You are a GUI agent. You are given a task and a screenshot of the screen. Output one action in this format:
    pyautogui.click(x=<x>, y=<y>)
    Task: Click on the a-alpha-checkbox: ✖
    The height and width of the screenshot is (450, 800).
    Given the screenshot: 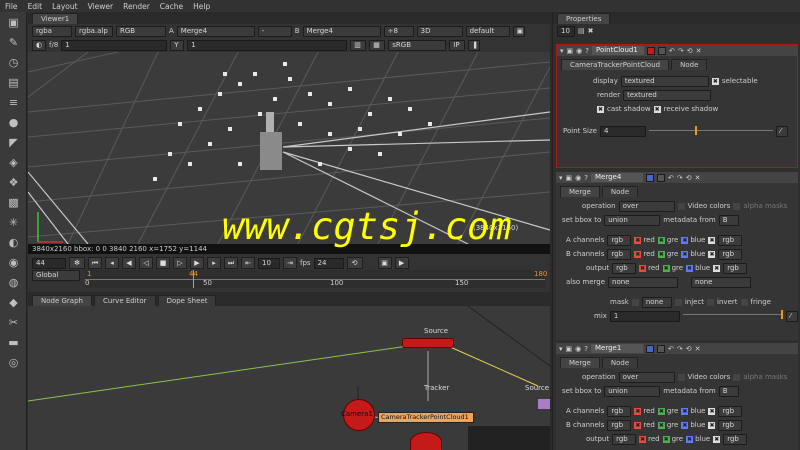 What is the action you would take?
    pyautogui.click(x=712, y=240)
    